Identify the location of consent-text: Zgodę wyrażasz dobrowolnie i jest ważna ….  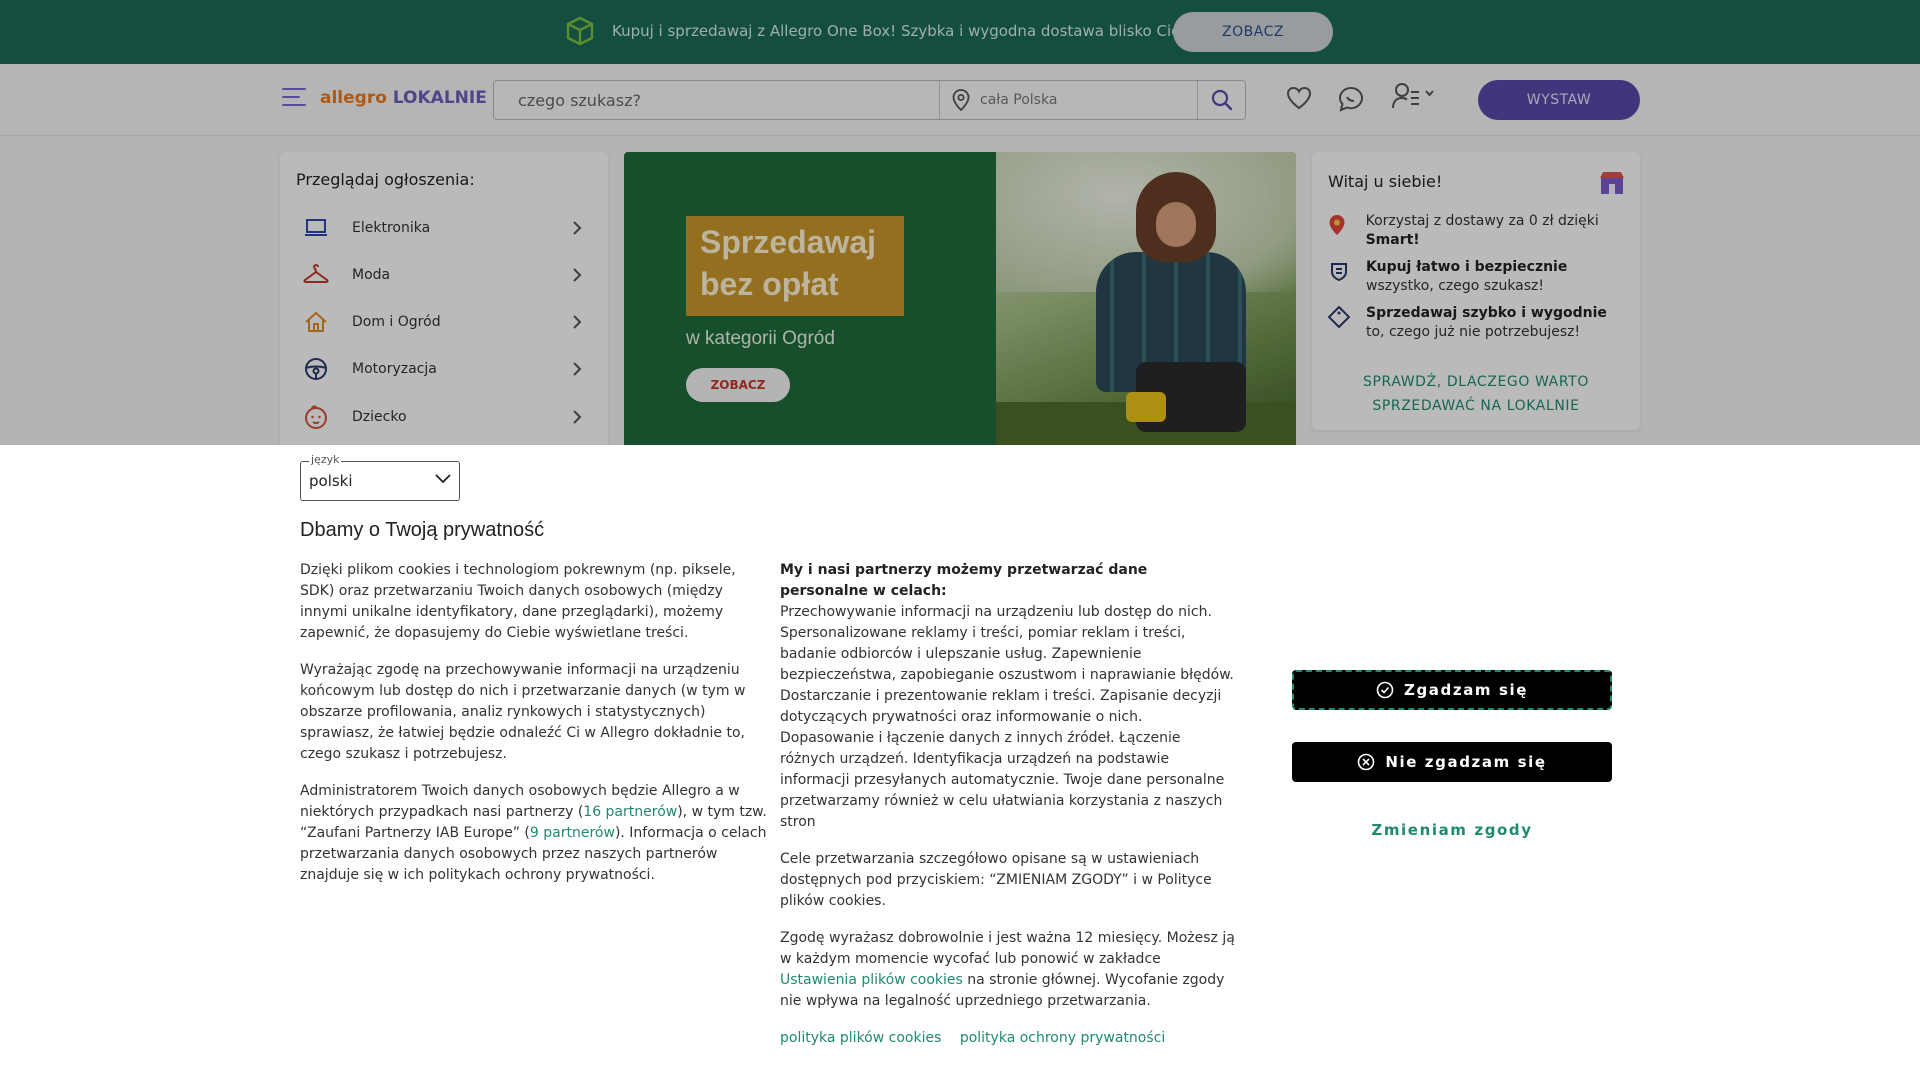
(1007, 948).